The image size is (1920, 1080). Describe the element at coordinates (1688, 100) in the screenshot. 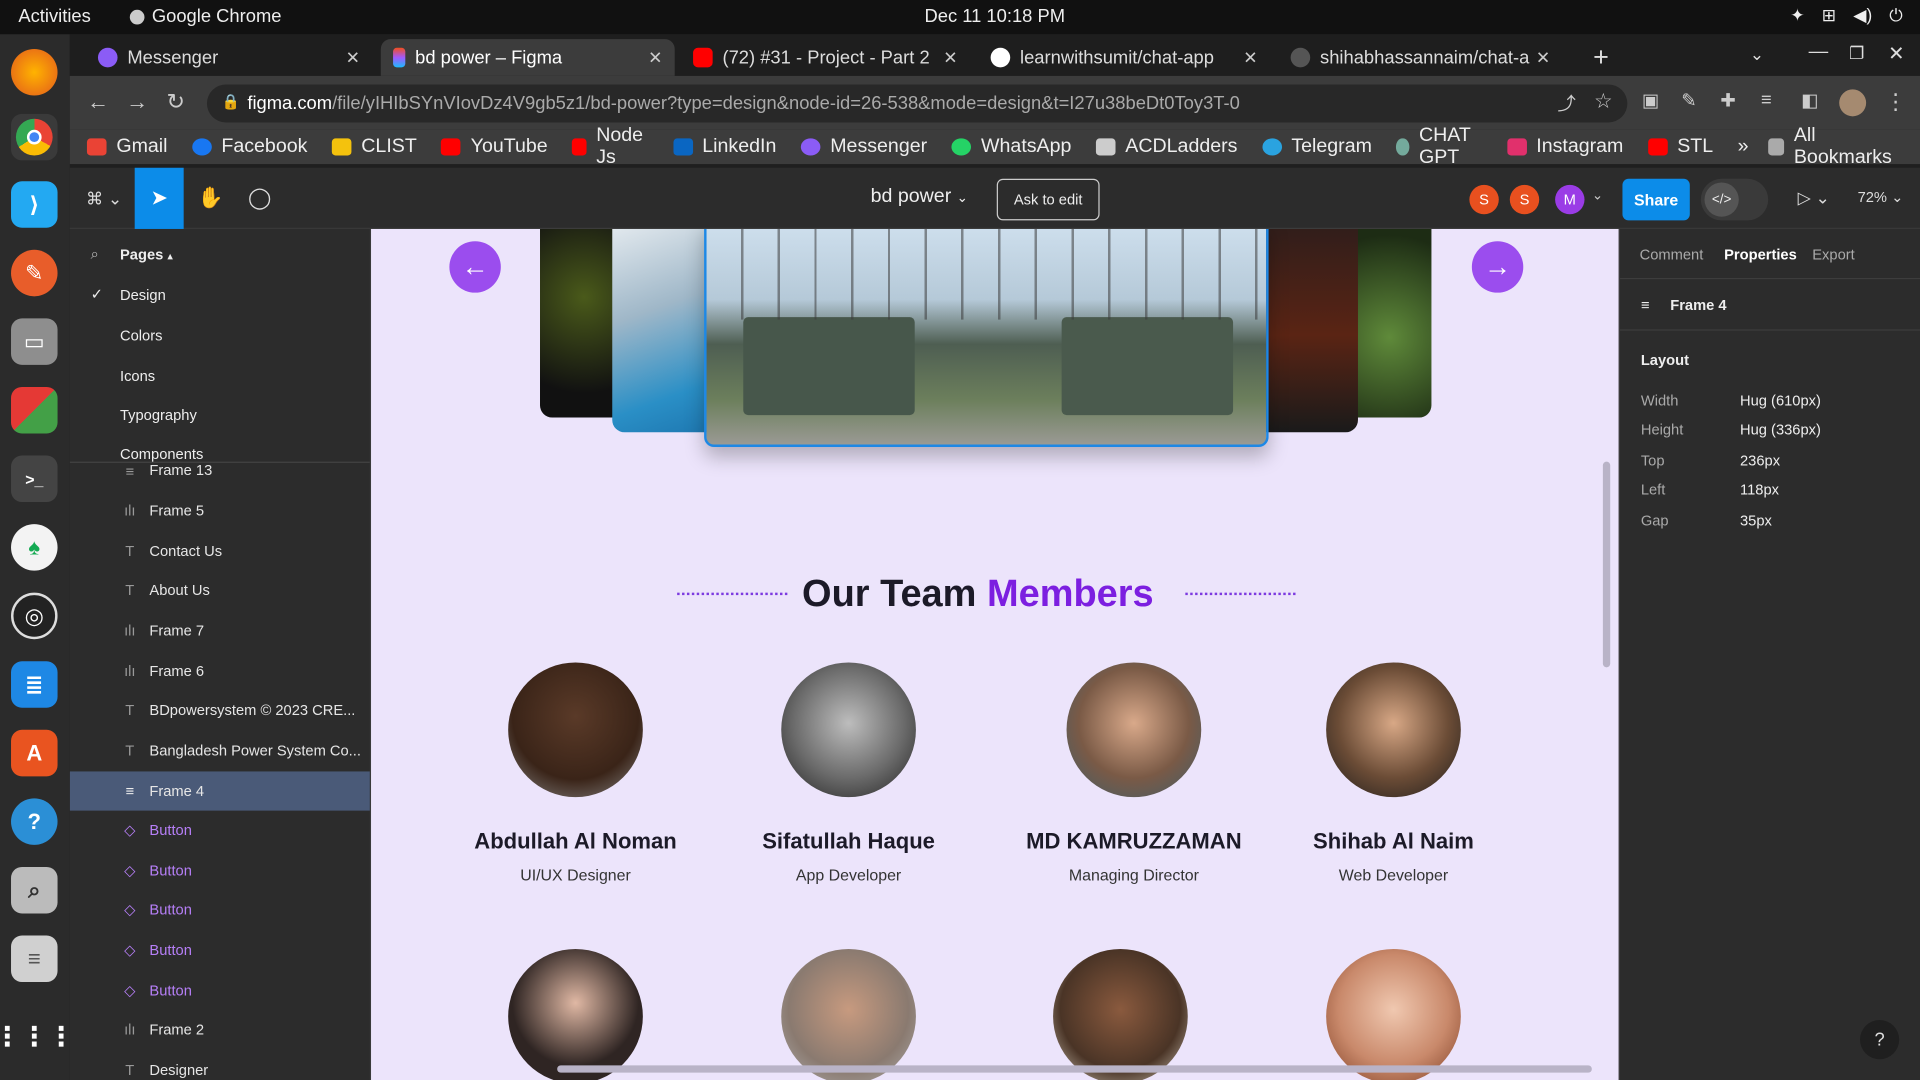

I see `pen-icon: ✎` at that location.